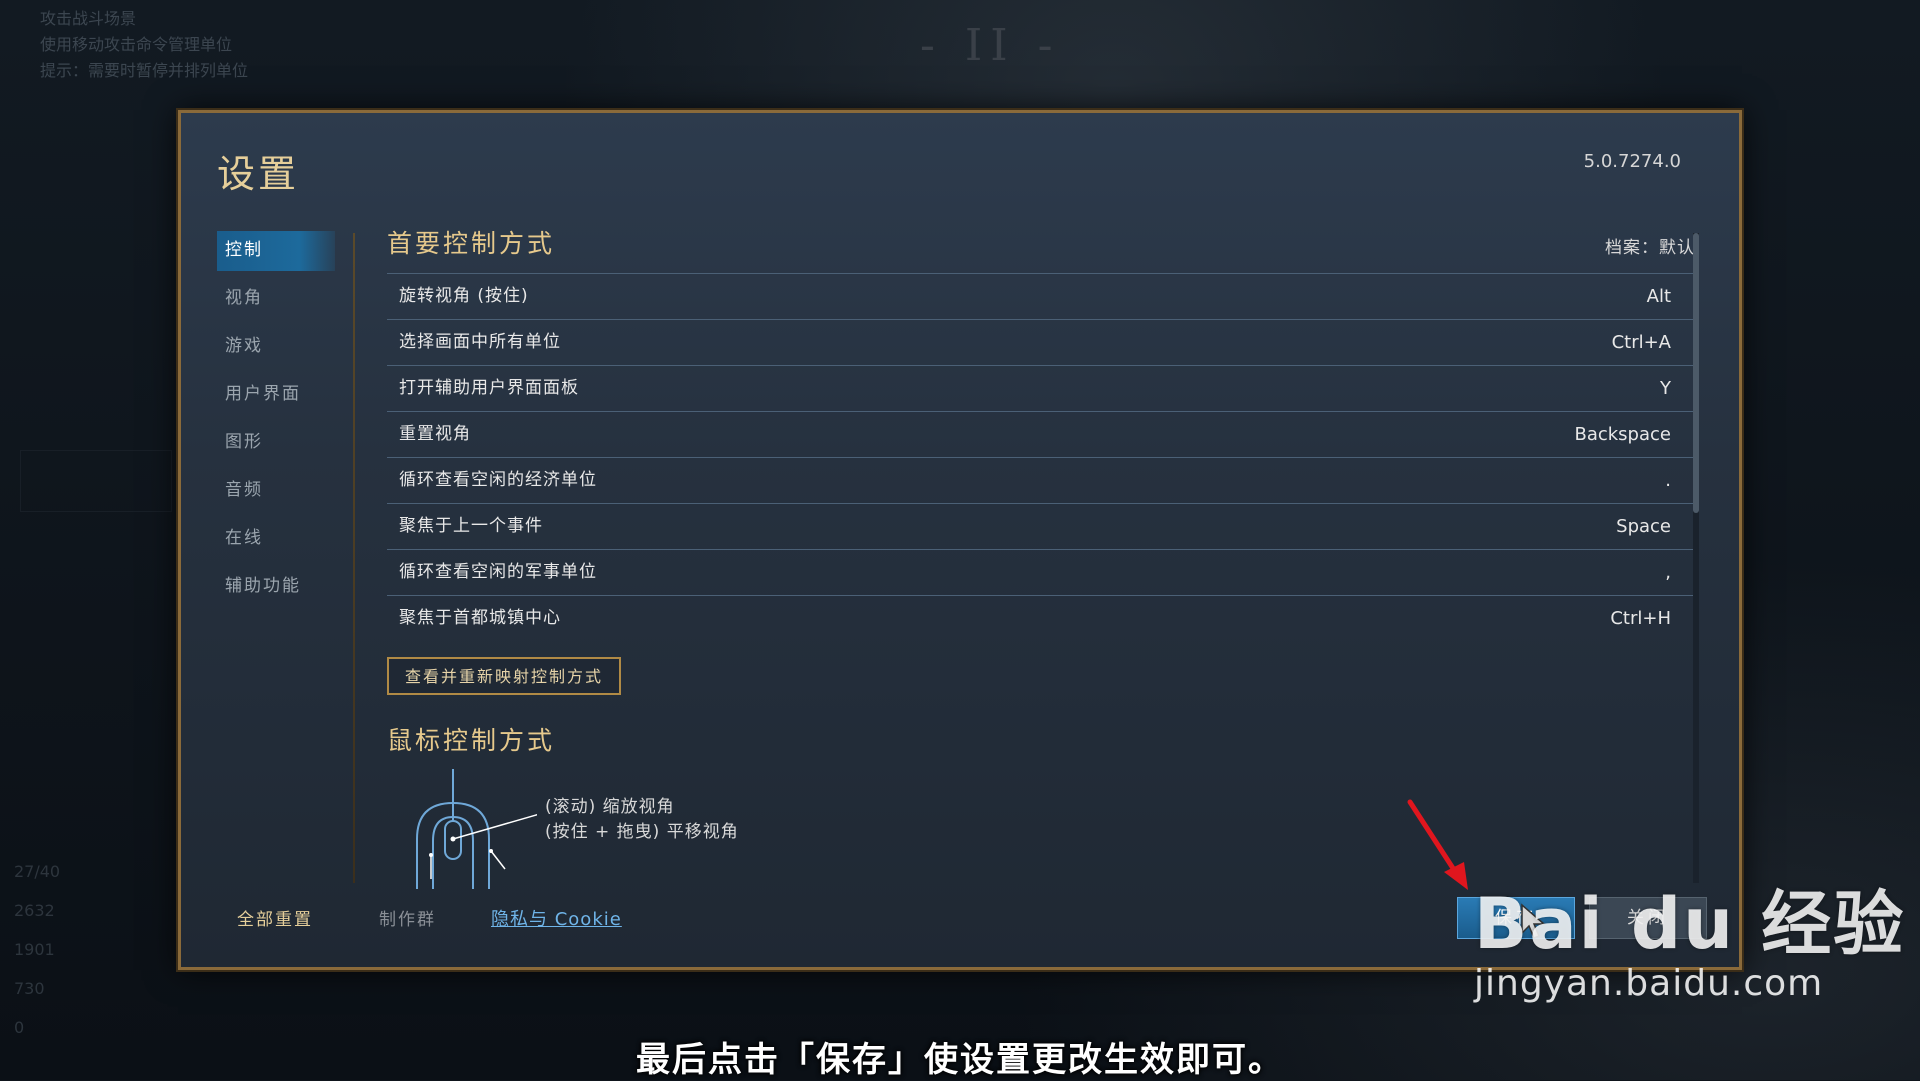 The height and width of the screenshot is (1081, 1920). I want to click on keybinding-row: 重置视角 Backspace, so click(1041, 435).